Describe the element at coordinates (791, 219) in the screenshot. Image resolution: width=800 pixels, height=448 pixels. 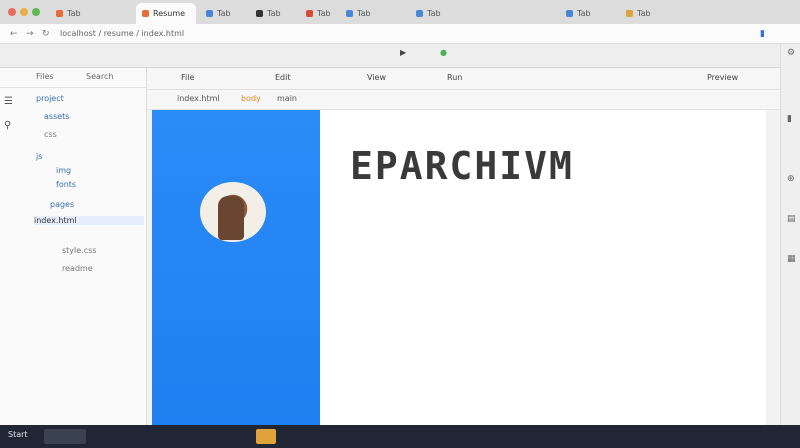
I see `layers-icon: ▤` at that location.